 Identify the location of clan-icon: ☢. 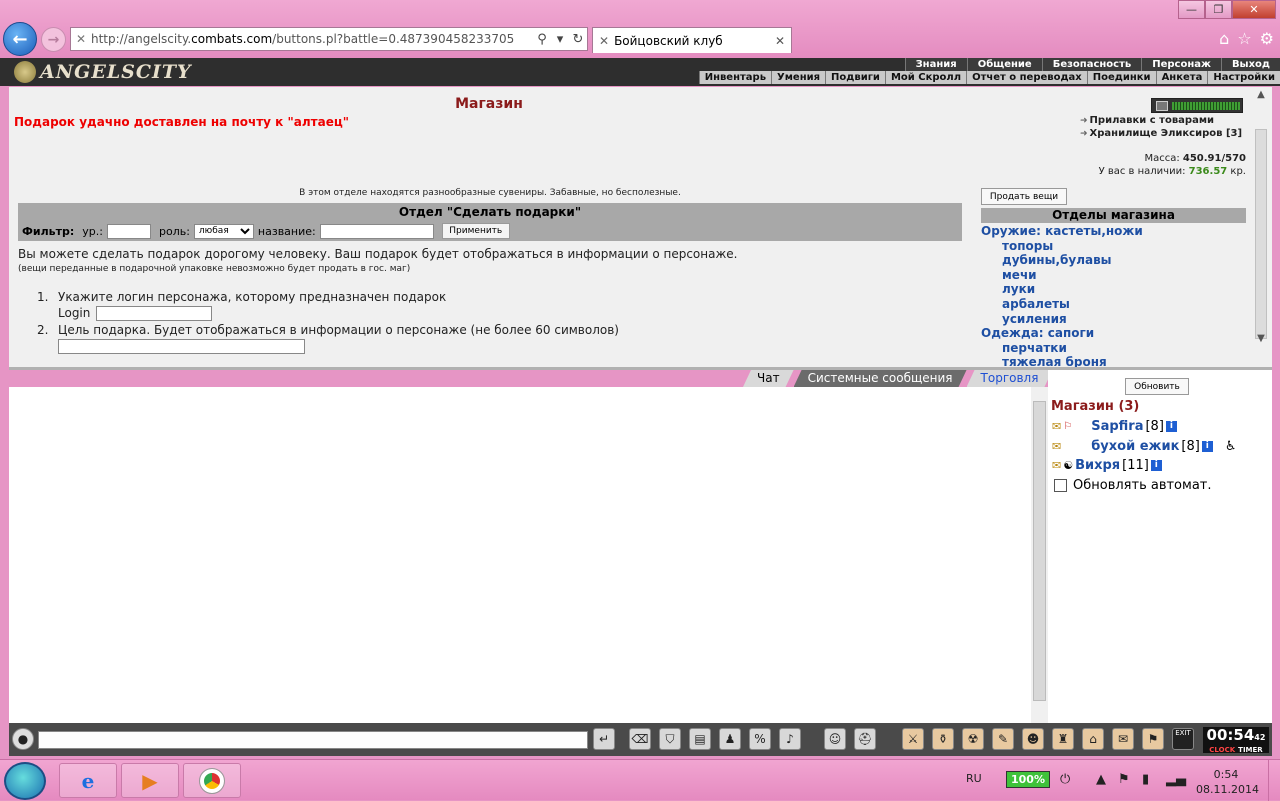
(973, 739).